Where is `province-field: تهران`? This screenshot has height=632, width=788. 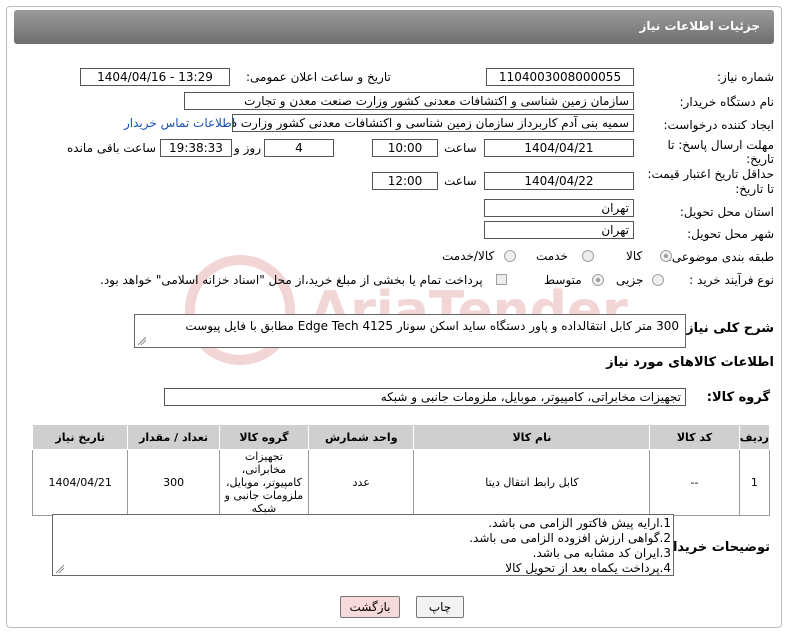
province-field: تهران is located at coordinates (559, 208).